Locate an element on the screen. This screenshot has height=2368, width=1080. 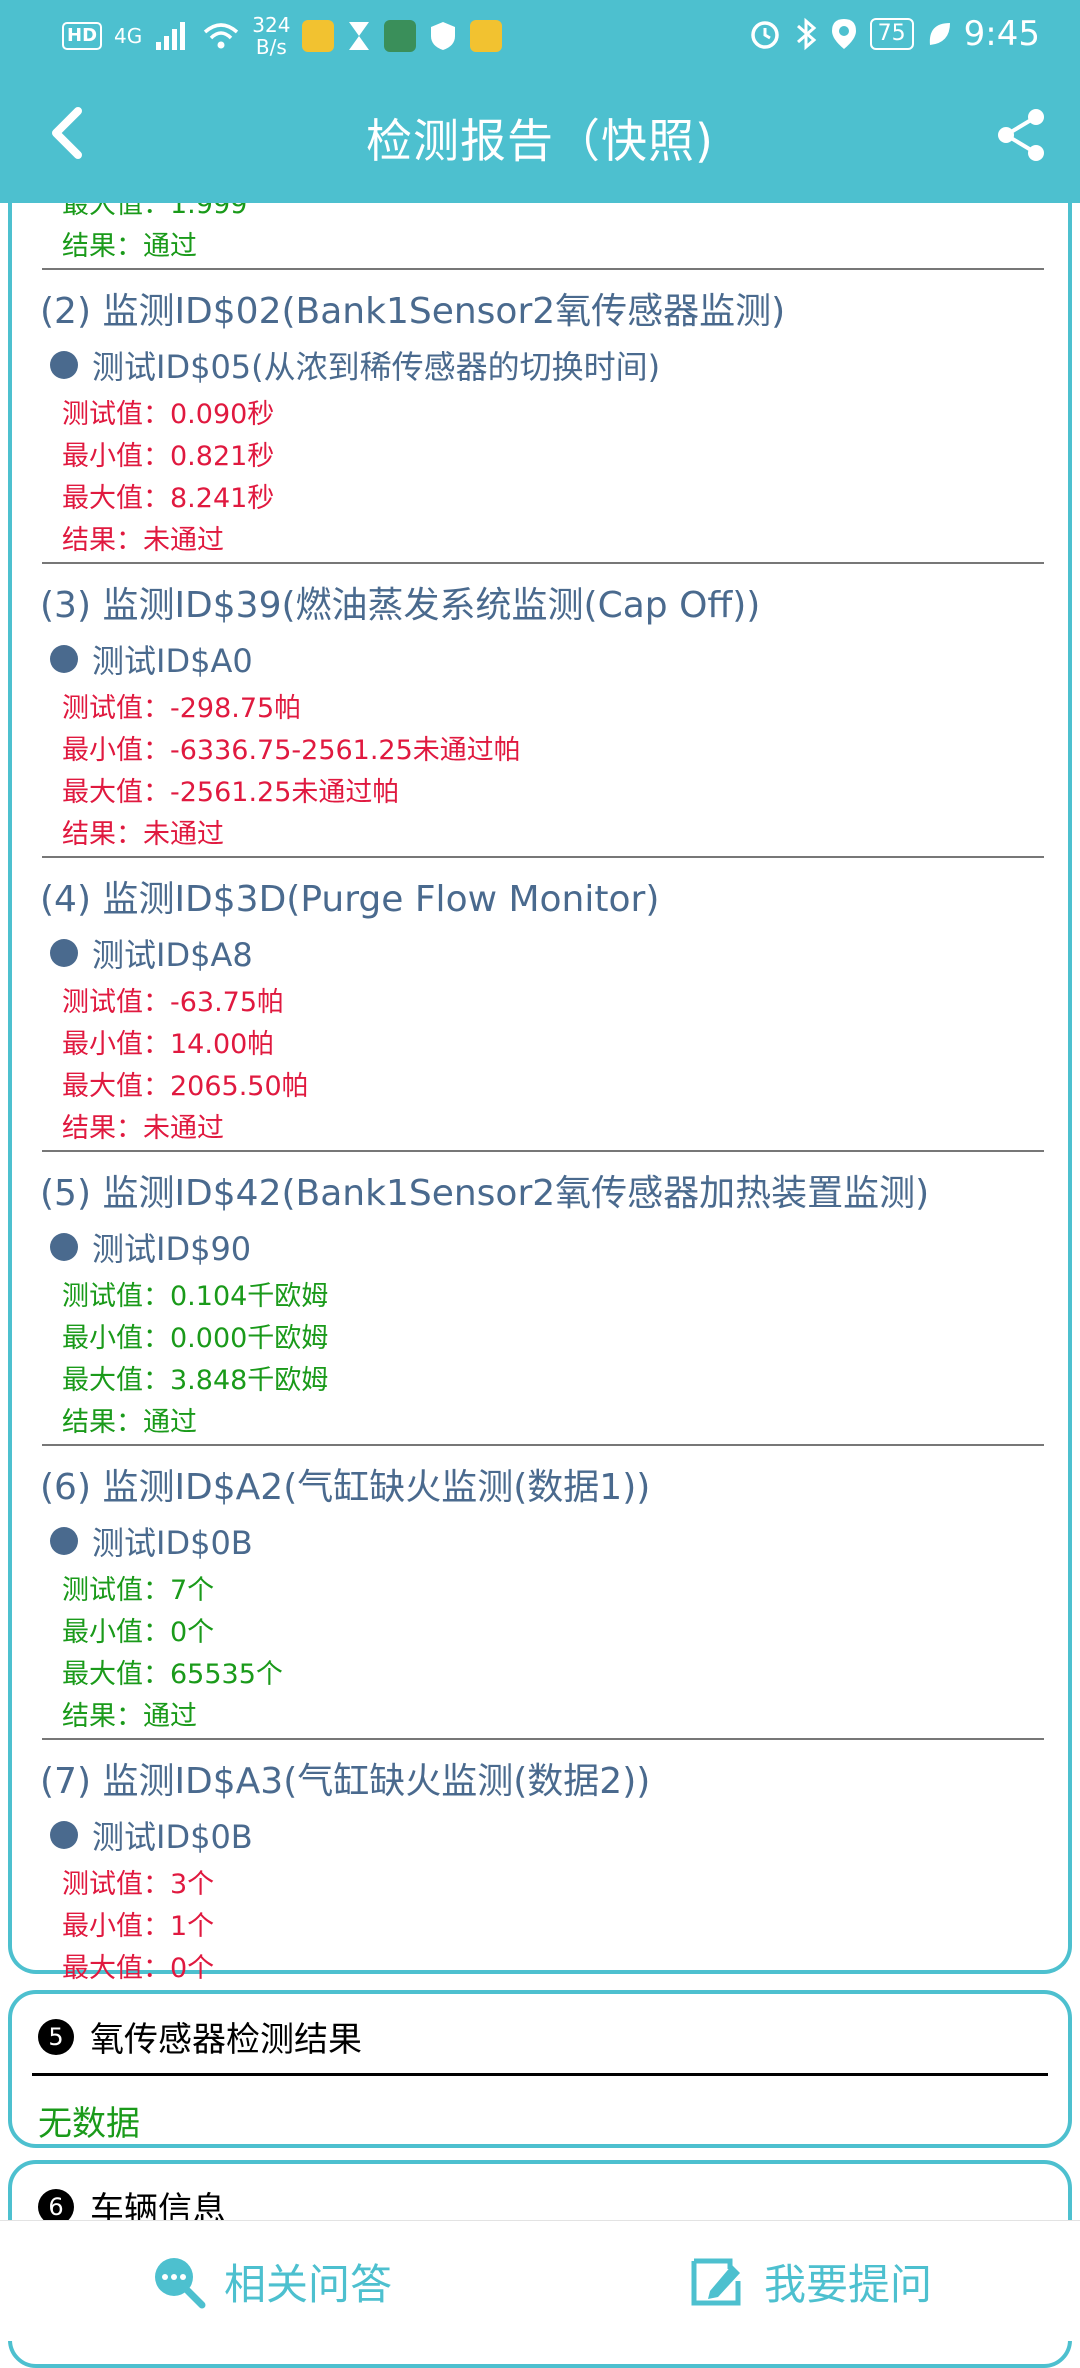
shield-icon is located at coordinates (443, 36).